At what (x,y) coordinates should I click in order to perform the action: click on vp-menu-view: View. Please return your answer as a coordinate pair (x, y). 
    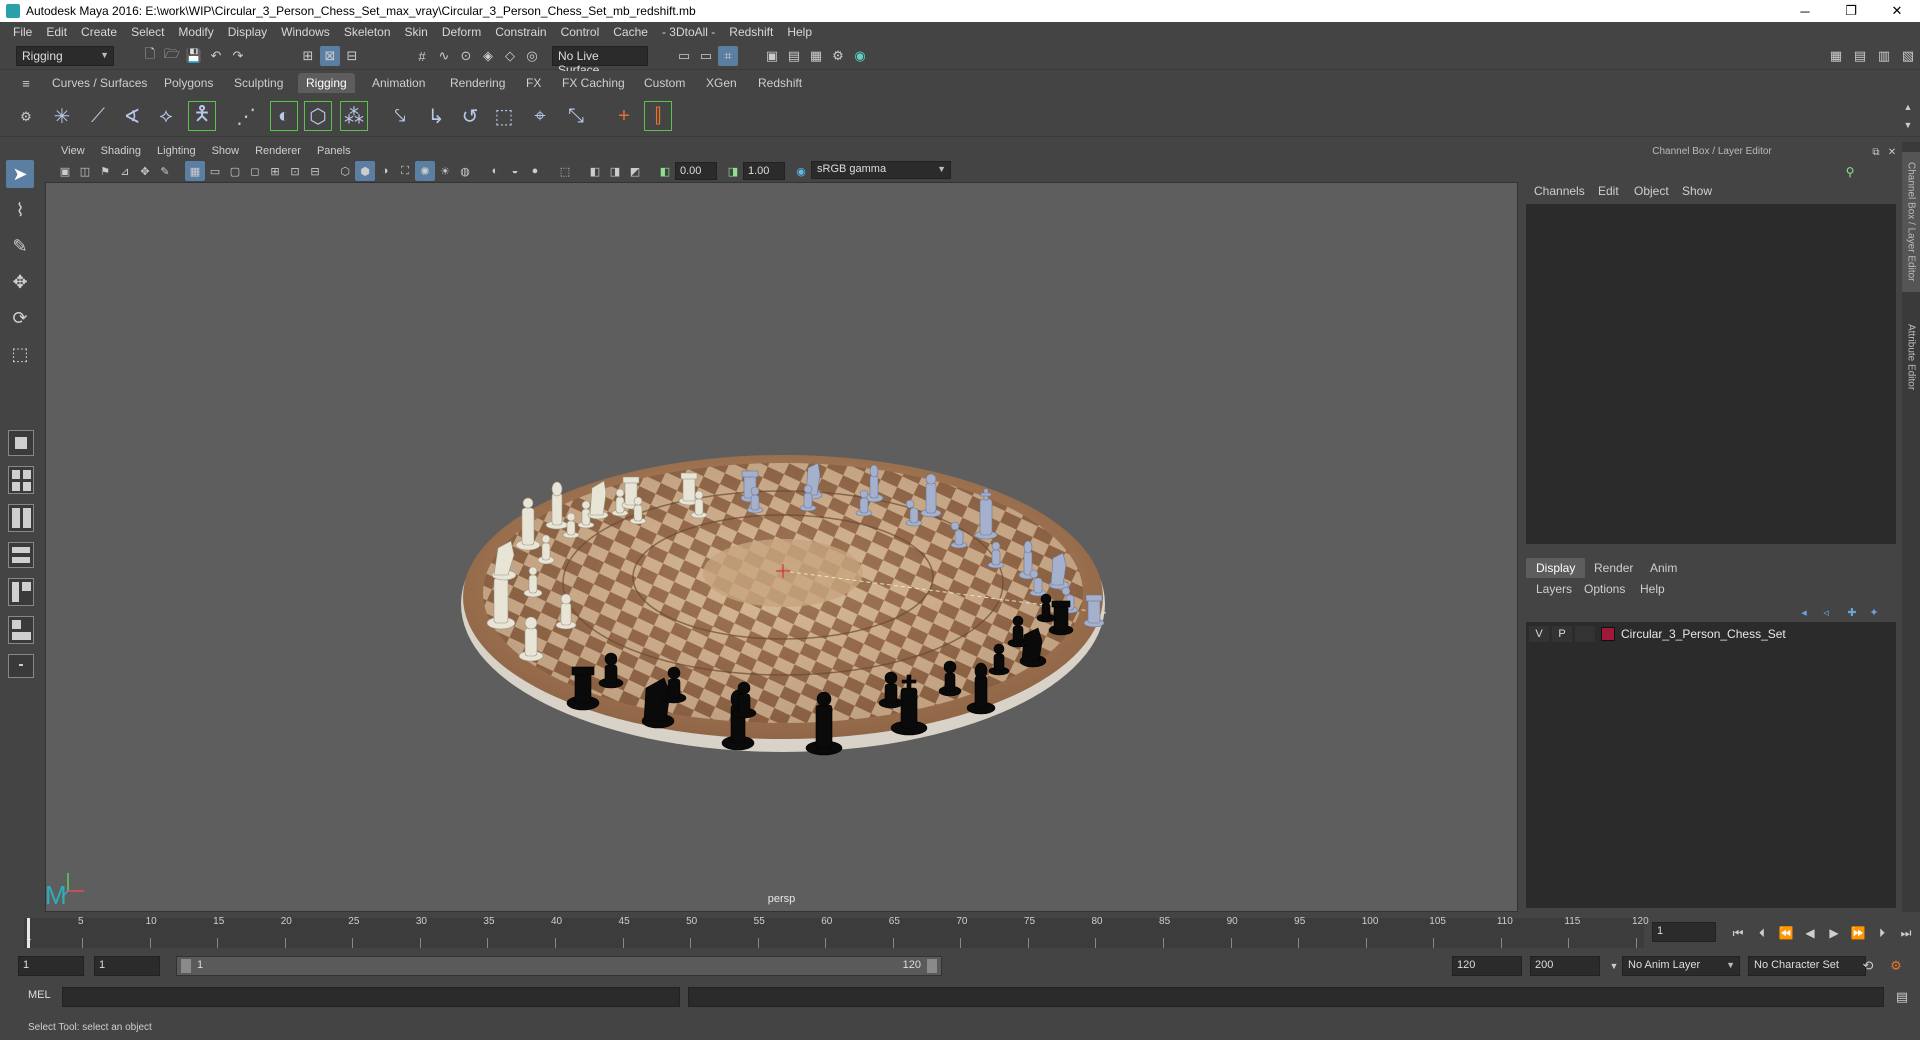
    Looking at the image, I should click on (73, 151).